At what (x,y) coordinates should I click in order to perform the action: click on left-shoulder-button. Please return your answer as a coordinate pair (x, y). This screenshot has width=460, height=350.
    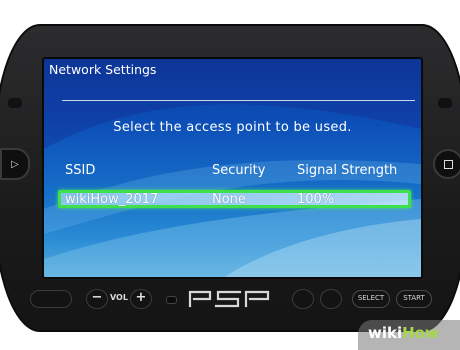
    Looking at the image, I should click on (15, 103).